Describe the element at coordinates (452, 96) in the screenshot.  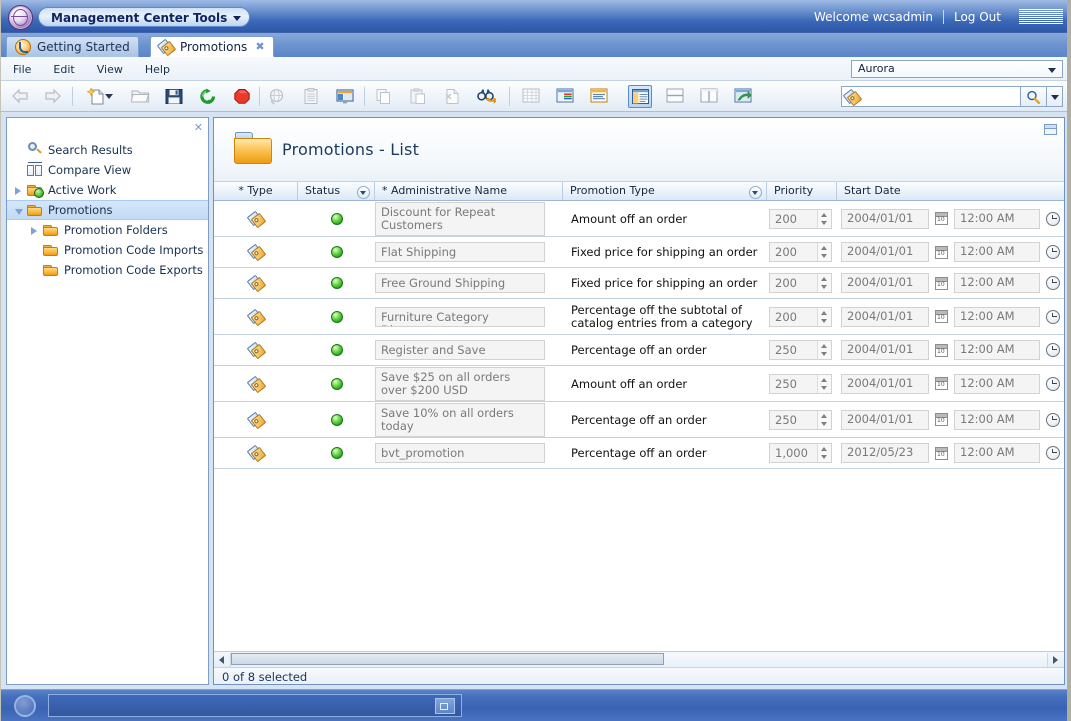
I see `delete-button` at that location.